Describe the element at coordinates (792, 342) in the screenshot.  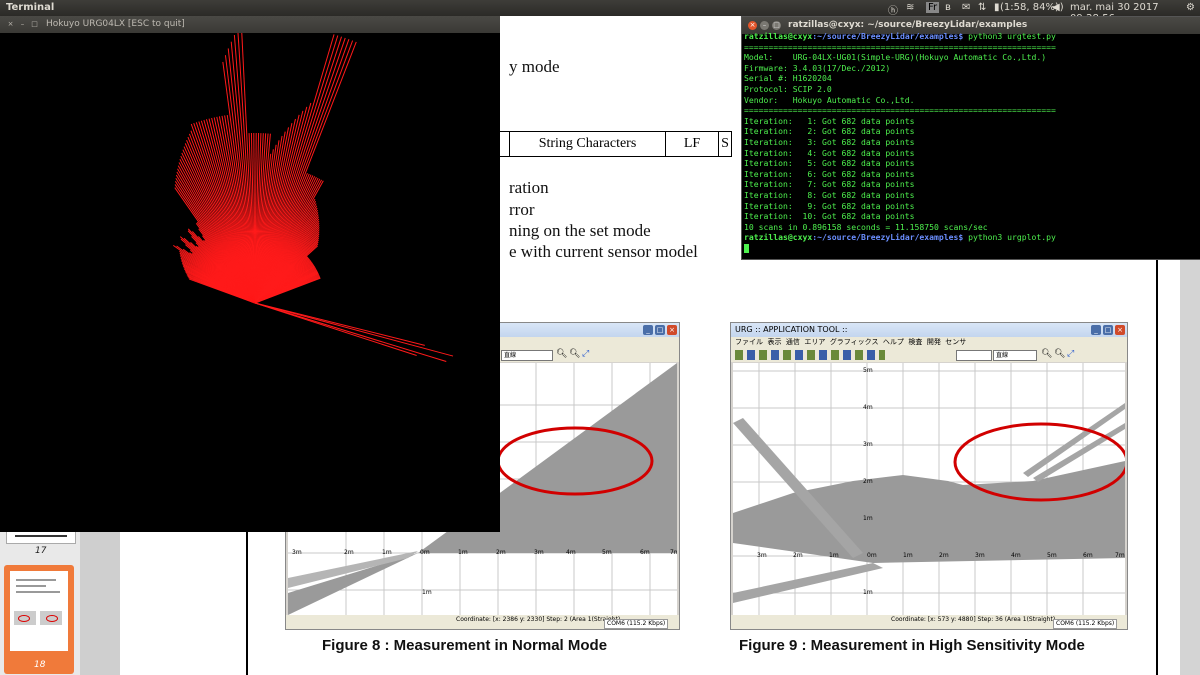
I see `menu-item: 通信` at that location.